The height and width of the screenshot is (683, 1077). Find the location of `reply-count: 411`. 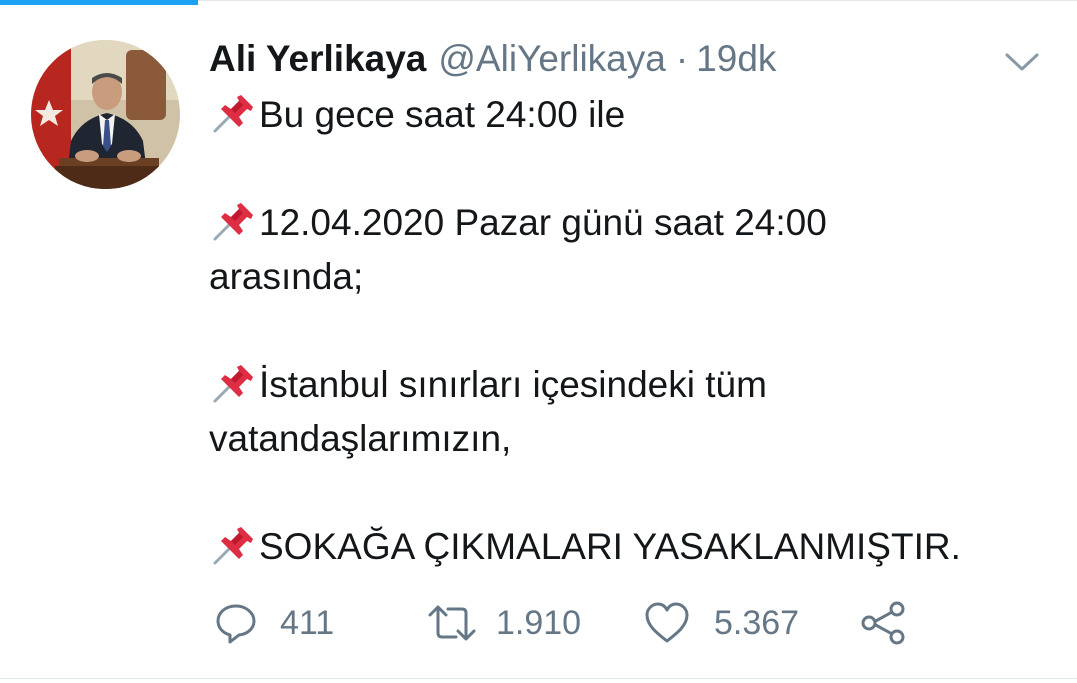

reply-count: 411 is located at coordinates (307, 622).